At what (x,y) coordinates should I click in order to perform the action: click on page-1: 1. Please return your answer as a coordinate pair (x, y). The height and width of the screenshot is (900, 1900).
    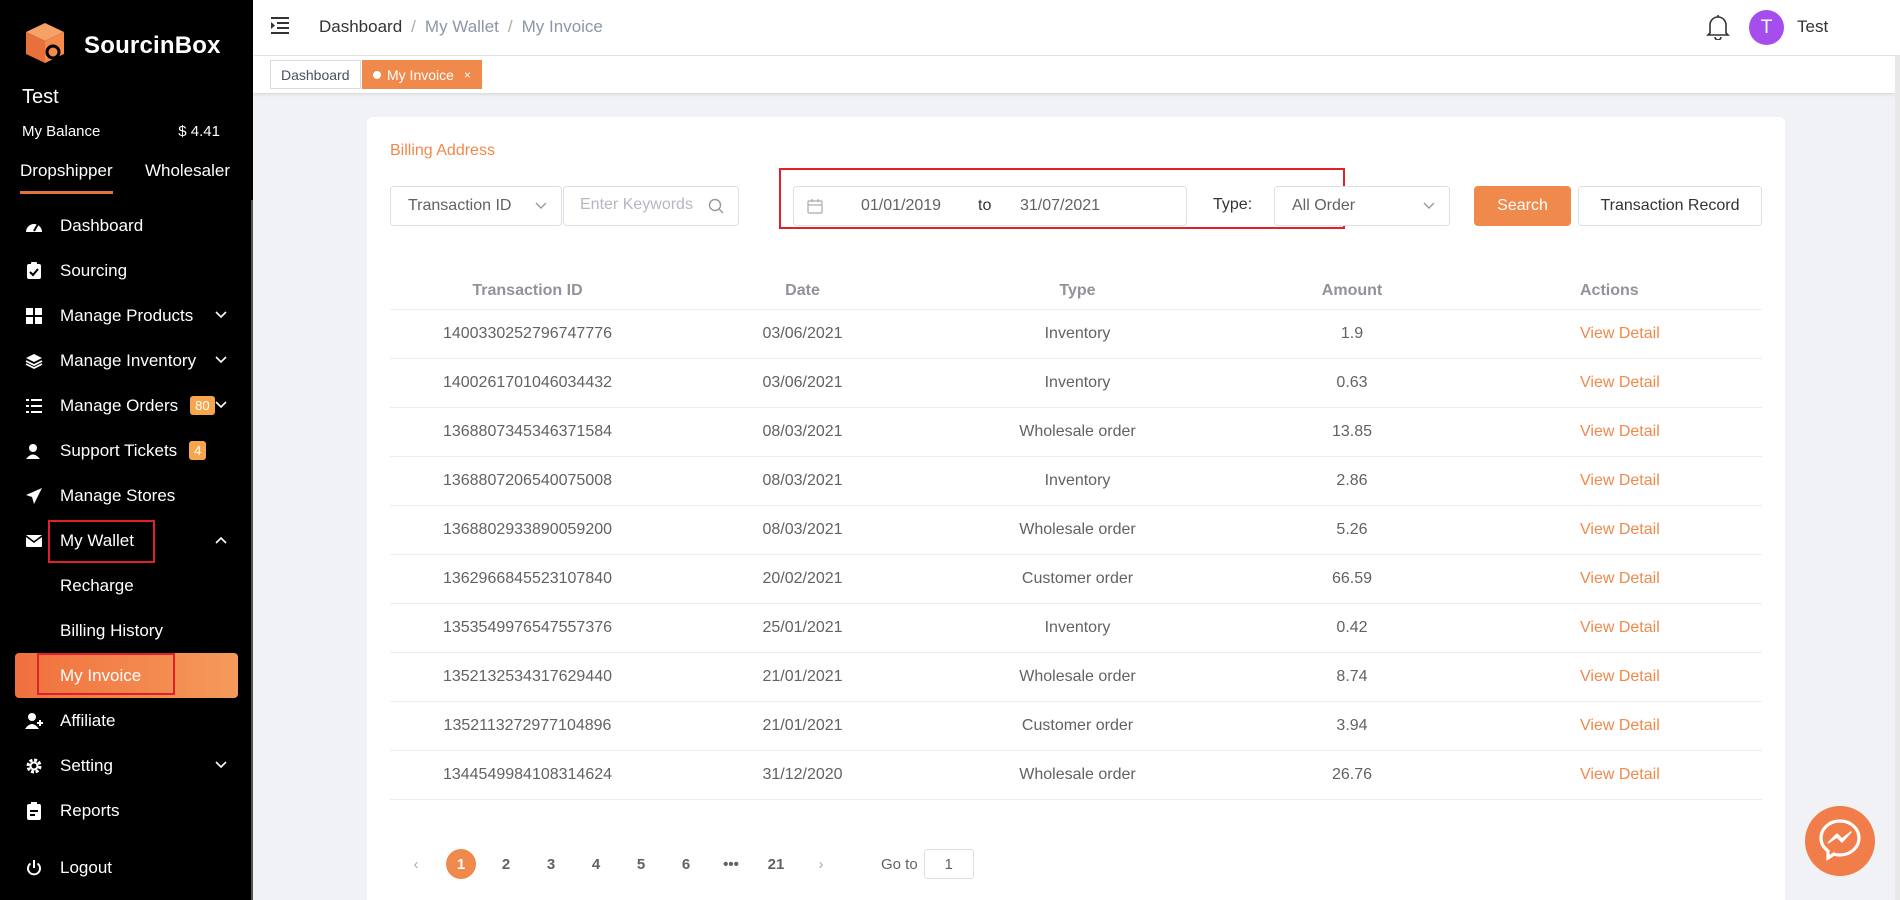
    Looking at the image, I should click on (461, 864).